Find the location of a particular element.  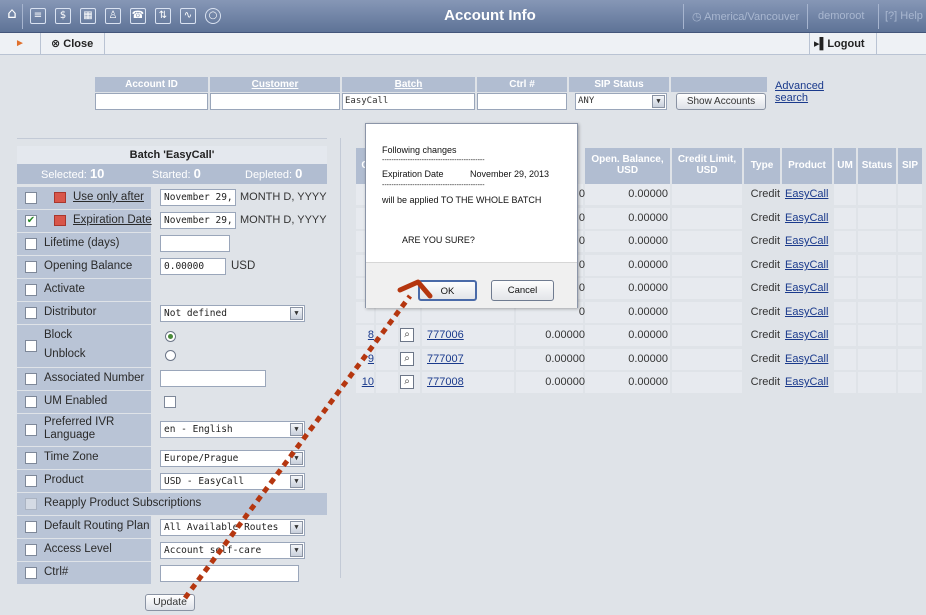

annotation-arrow is located at coordinates (307, 439).